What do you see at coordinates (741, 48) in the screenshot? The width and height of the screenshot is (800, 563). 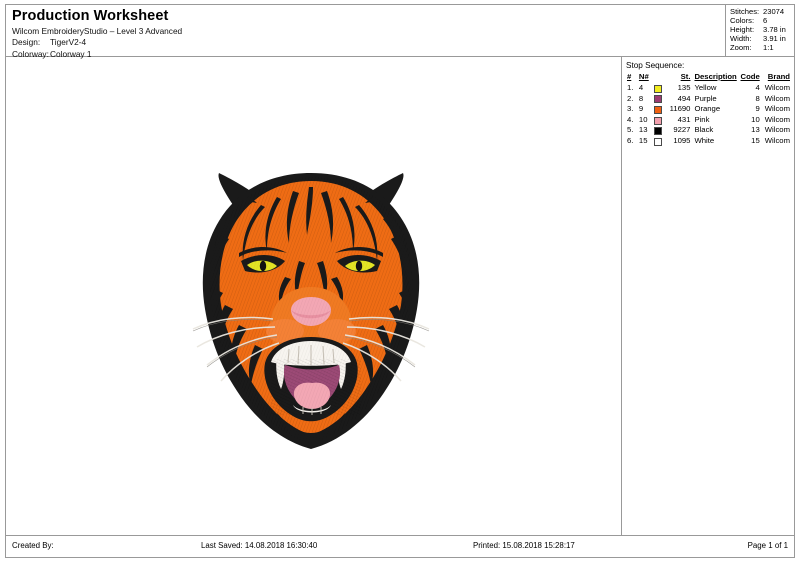 I see `stat-label-zoom: Zoom:` at bounding box center [741, 48].